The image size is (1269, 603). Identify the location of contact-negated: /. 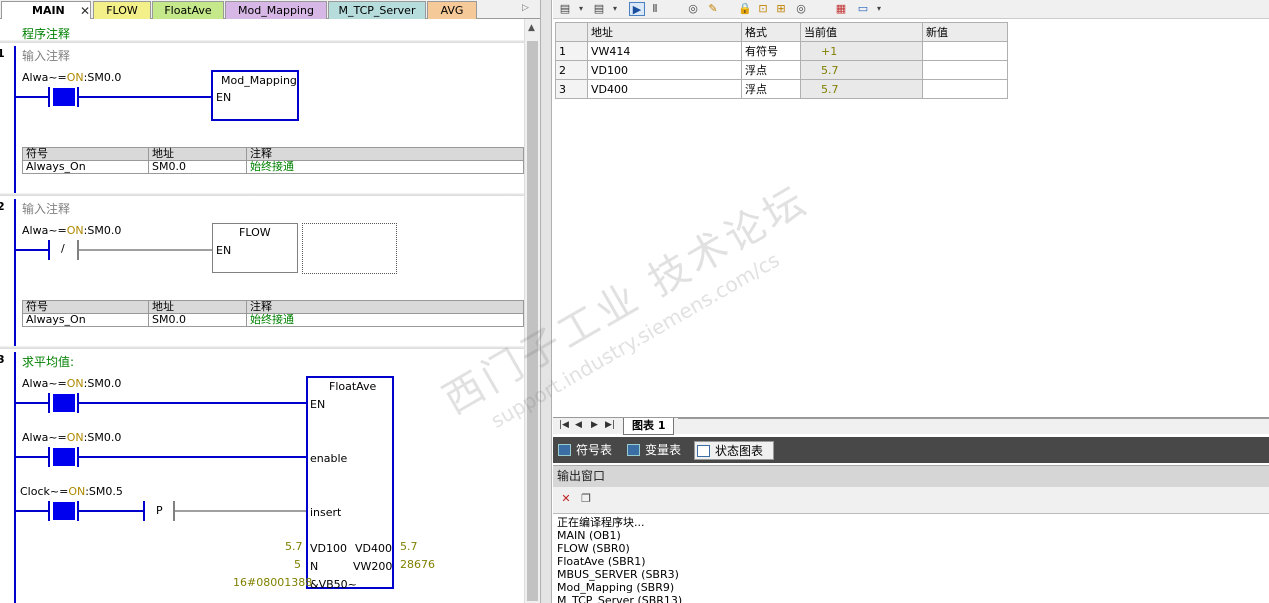
(63, 248).